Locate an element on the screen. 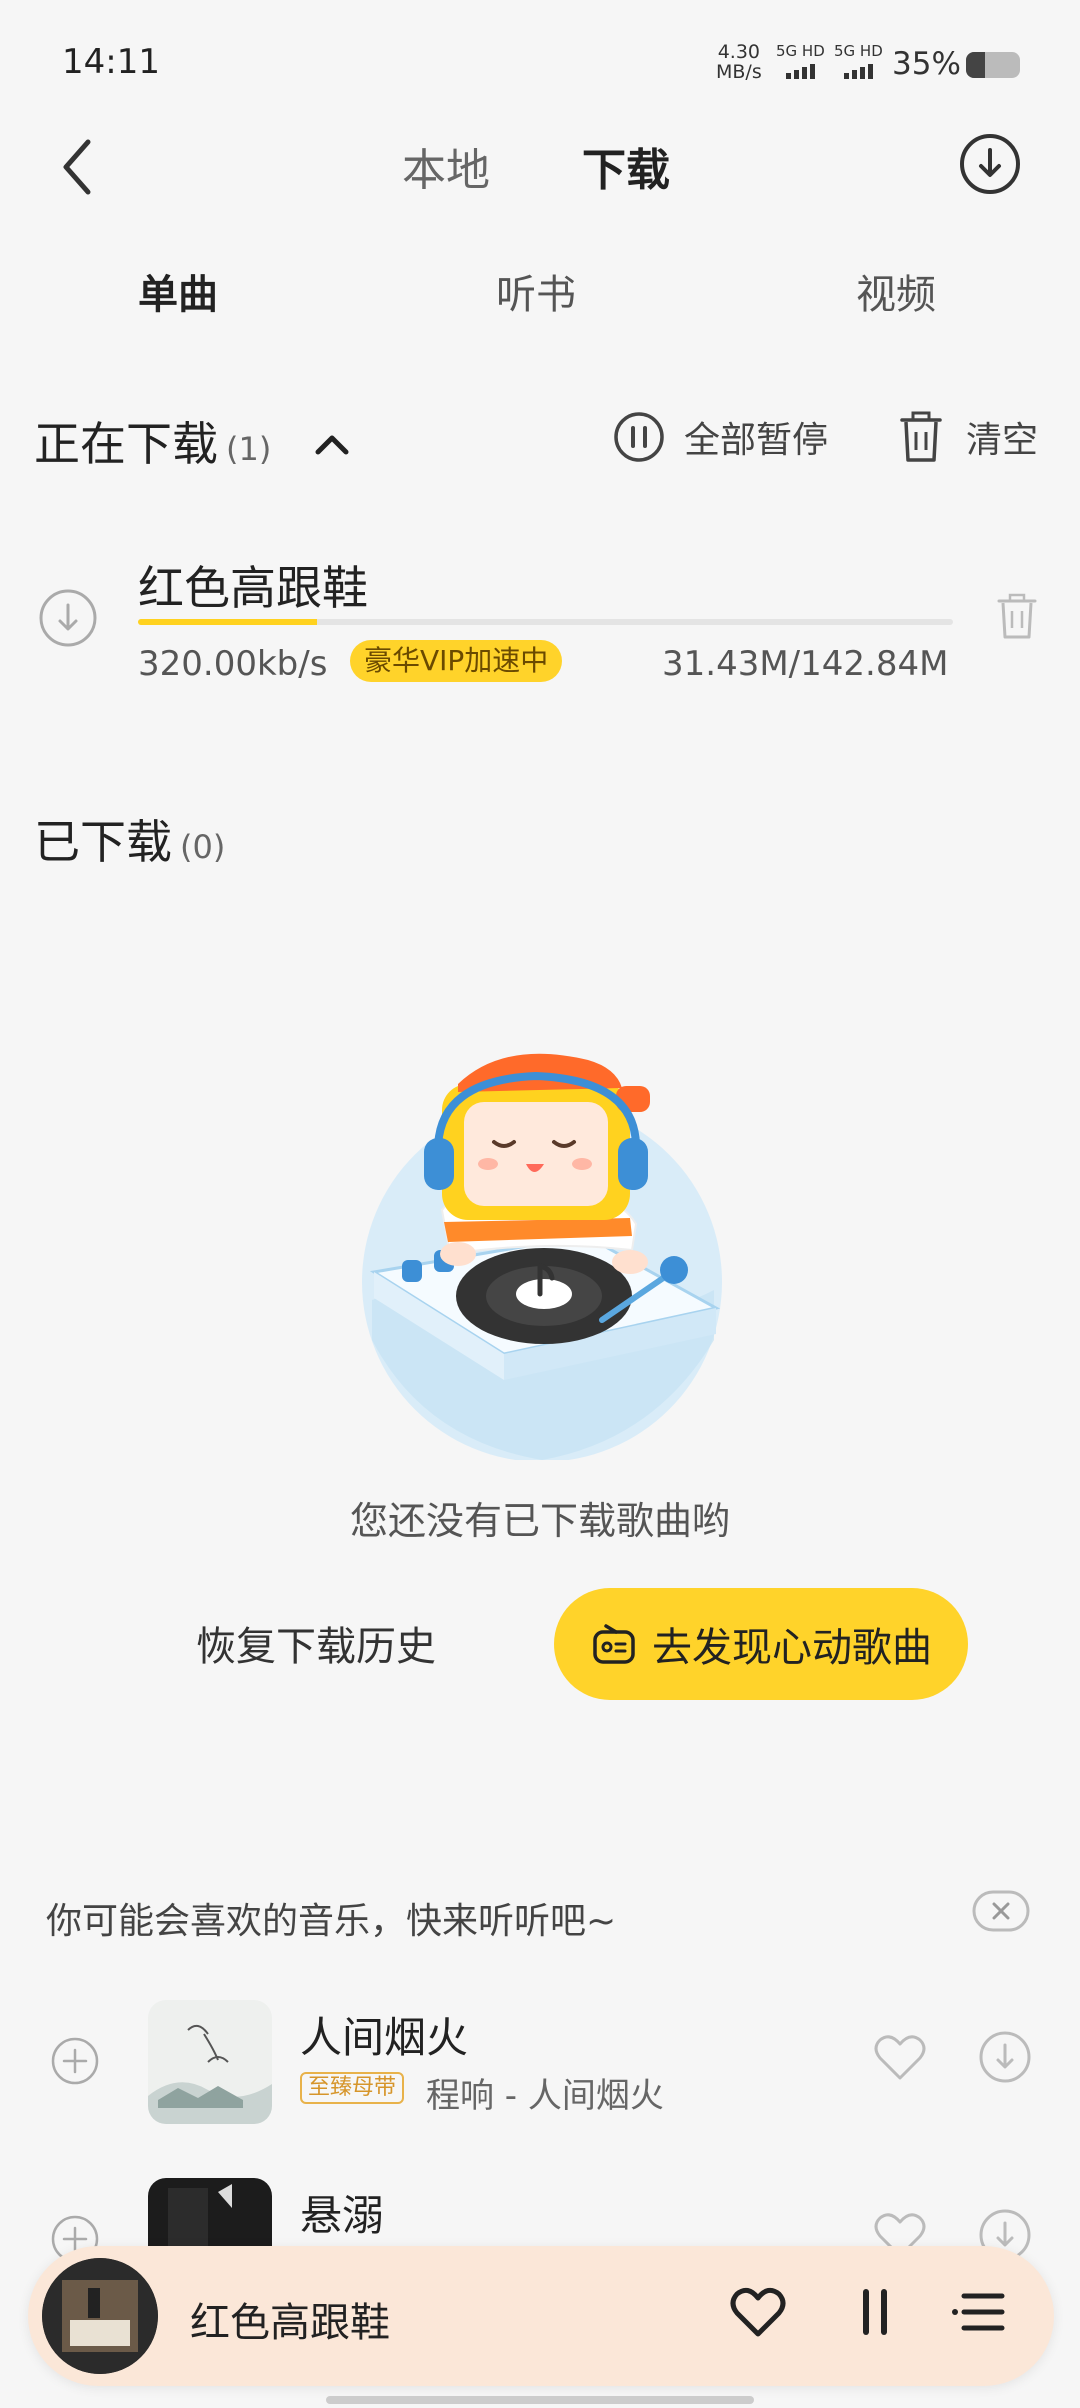 This screenshot has height=2408, width=1080. tab-download-label: 下载 is located at coordinates (626, 170).